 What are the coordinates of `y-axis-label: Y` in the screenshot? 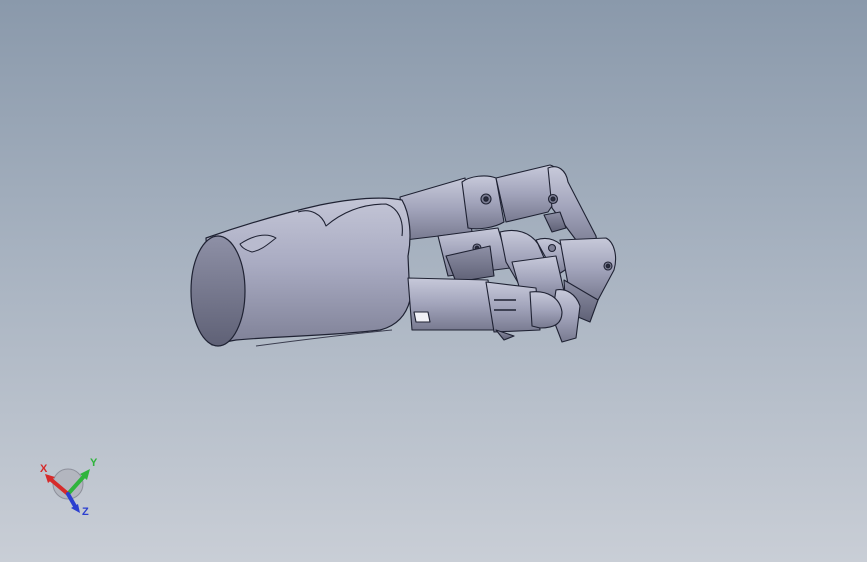 It's located at (94, 463).